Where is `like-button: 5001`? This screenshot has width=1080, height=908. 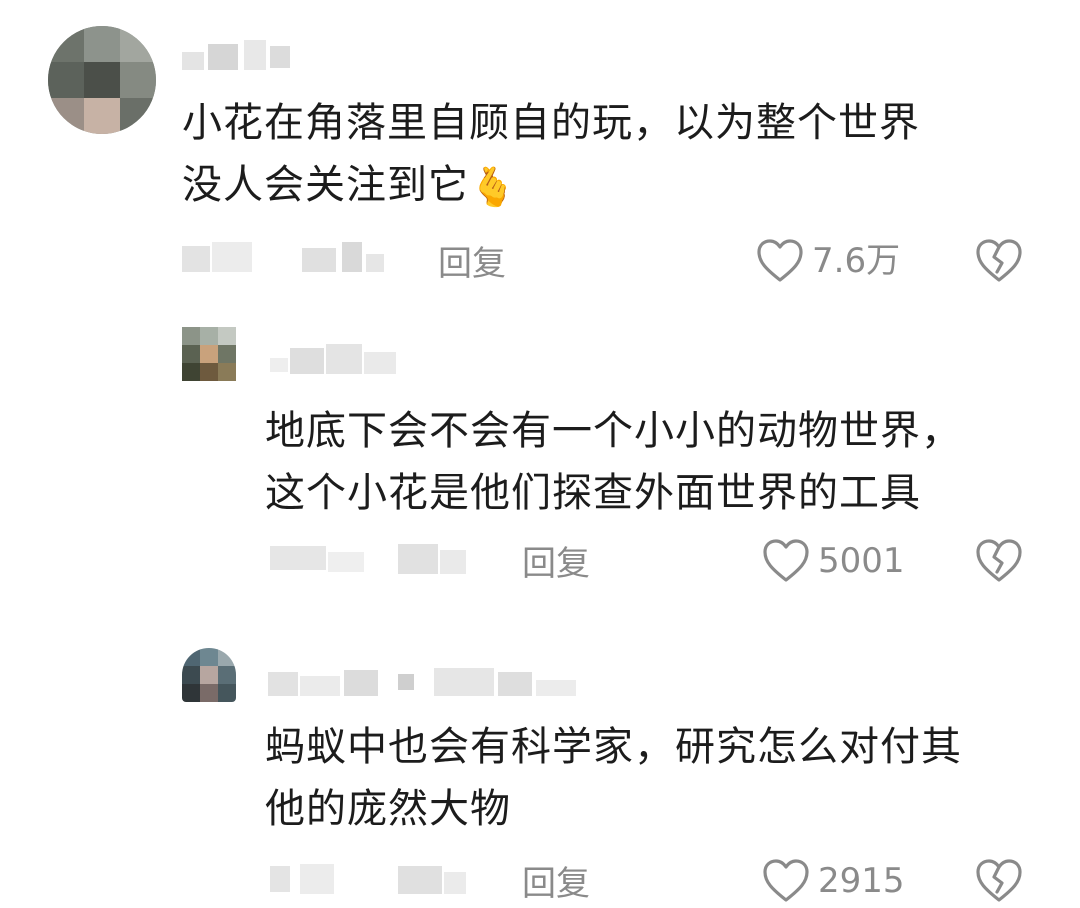 like-button: 5001 is located at coordinates (833, 561).